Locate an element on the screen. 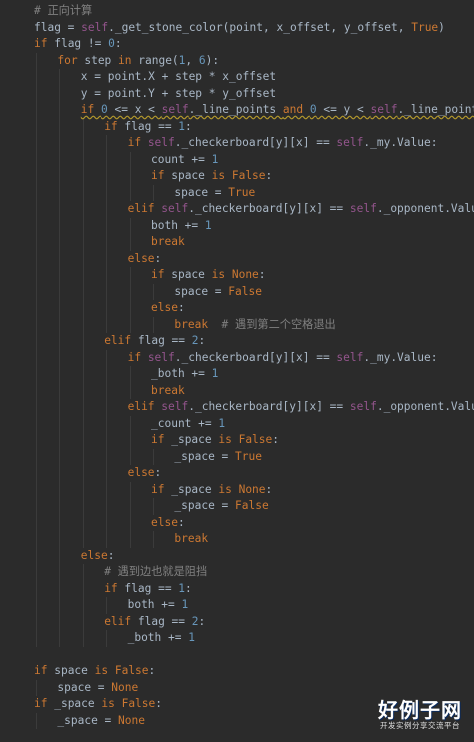  code-token: both += is located at coordinates (154, 604).